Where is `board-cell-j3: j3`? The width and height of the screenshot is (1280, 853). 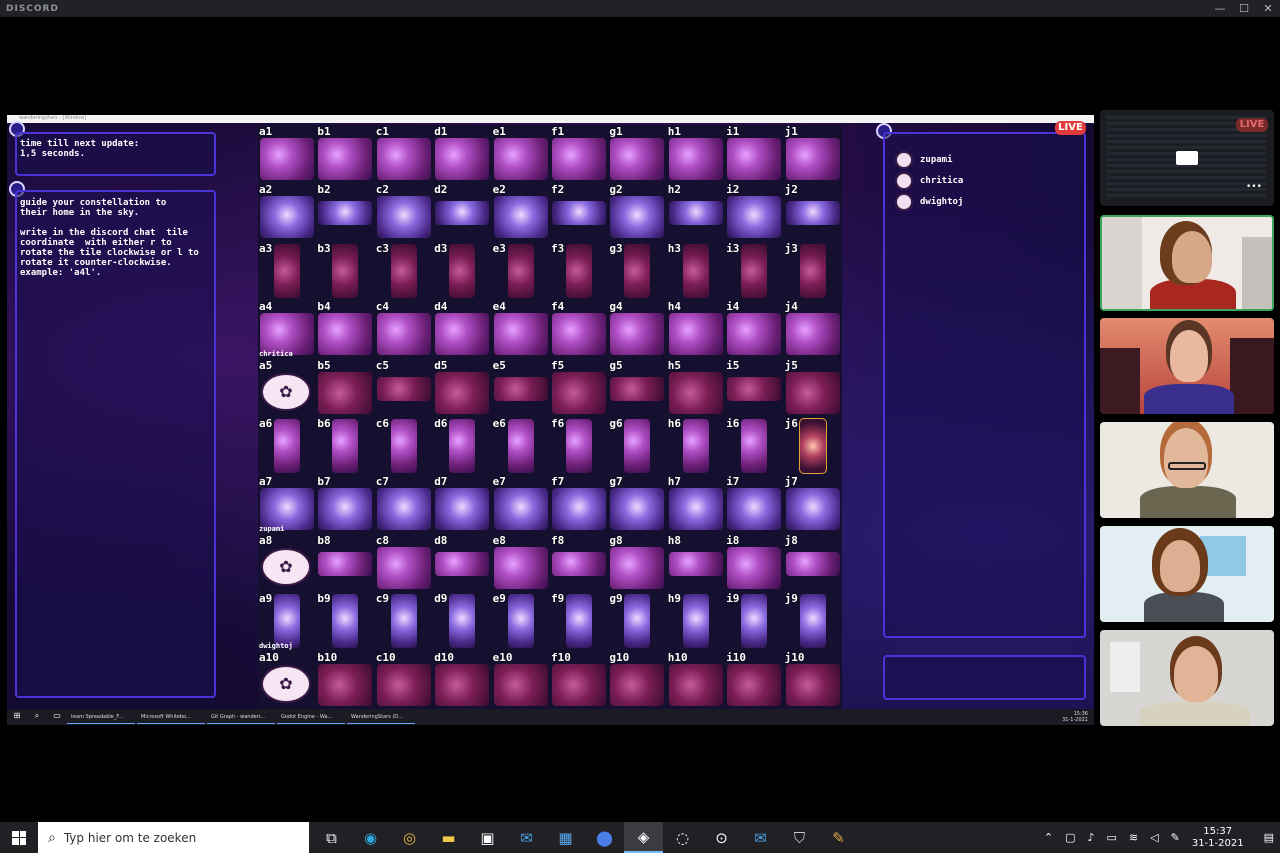
board-cell-j3: j3 is located at coordinates (813, 271).